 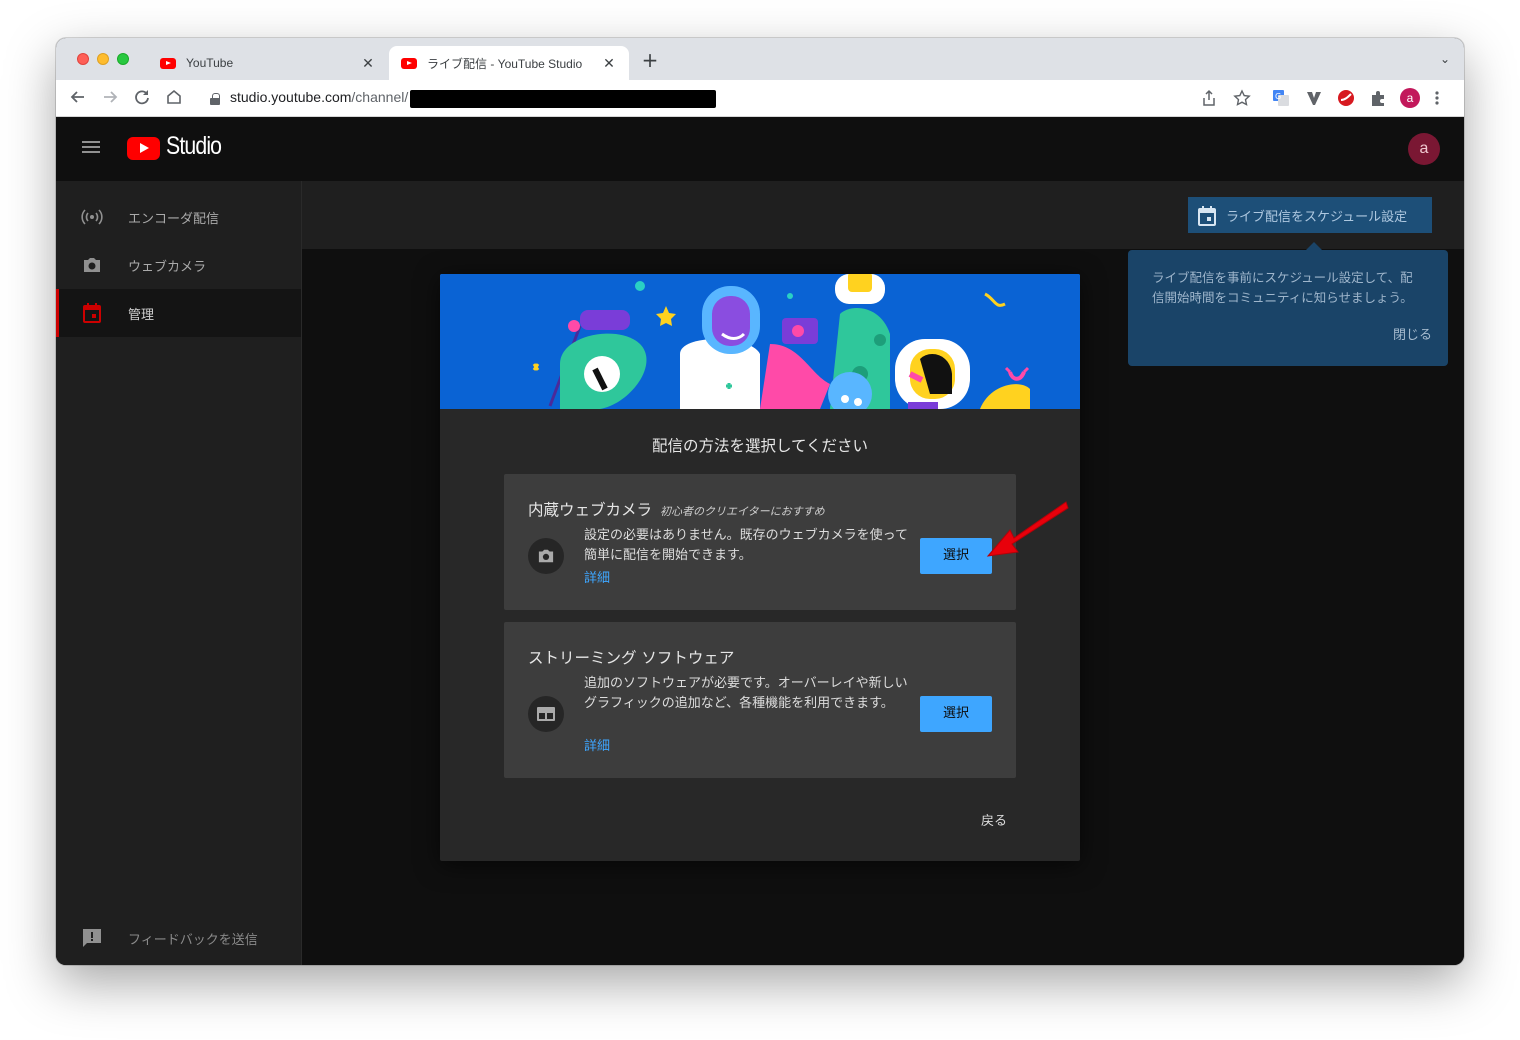 I want to click on sidebar-item-webcam: ウェブカメラ, so click(x=178, y=265).